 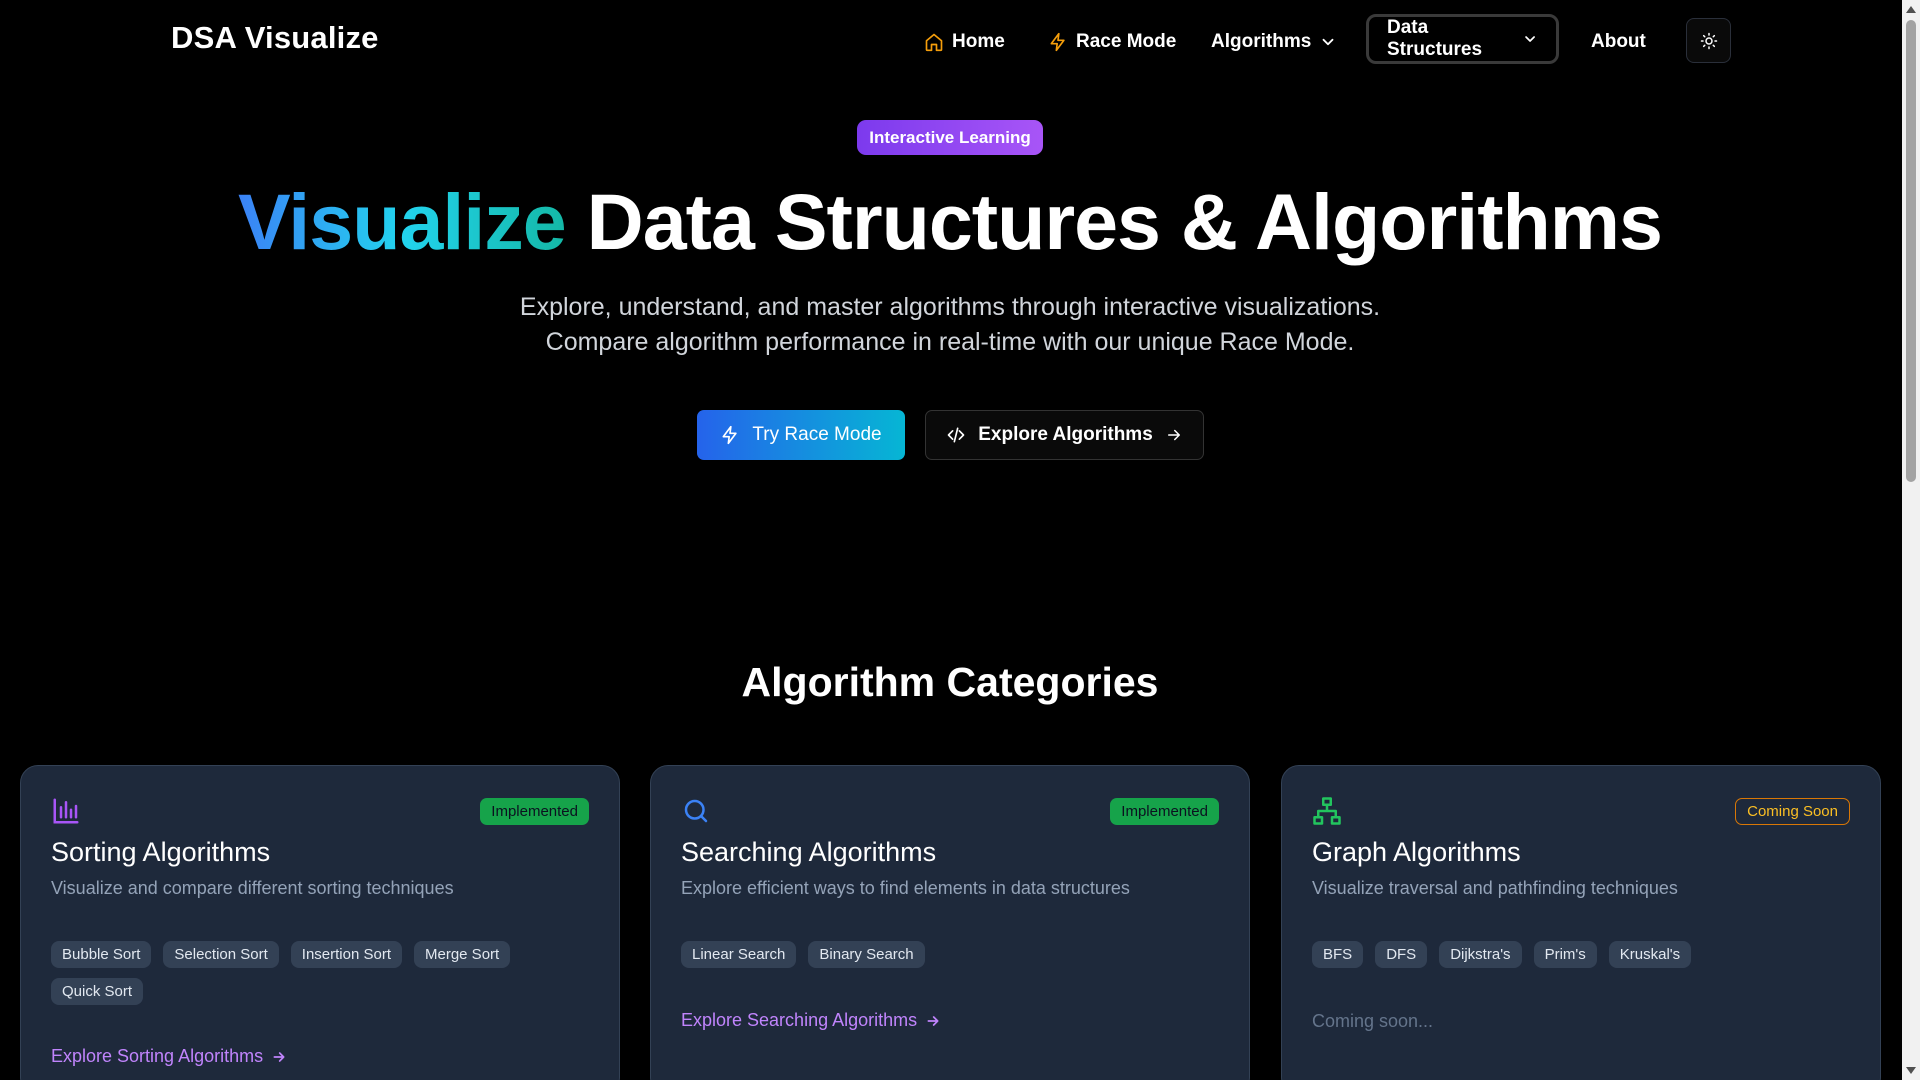 What do you see at coordinates (275, 38) in the screenshot?
I see `brand-logo: DSA Visualize` at bounding box center [275, 38].